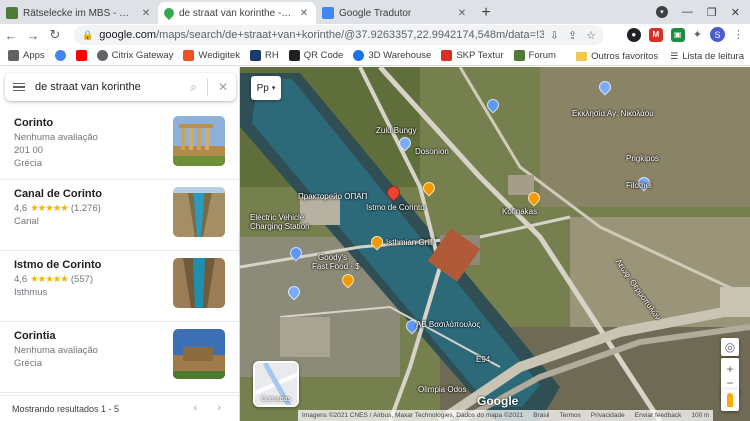  I want to click on list-item: Corintia Nenhuma avaliação Grécia, so click(119, 357).